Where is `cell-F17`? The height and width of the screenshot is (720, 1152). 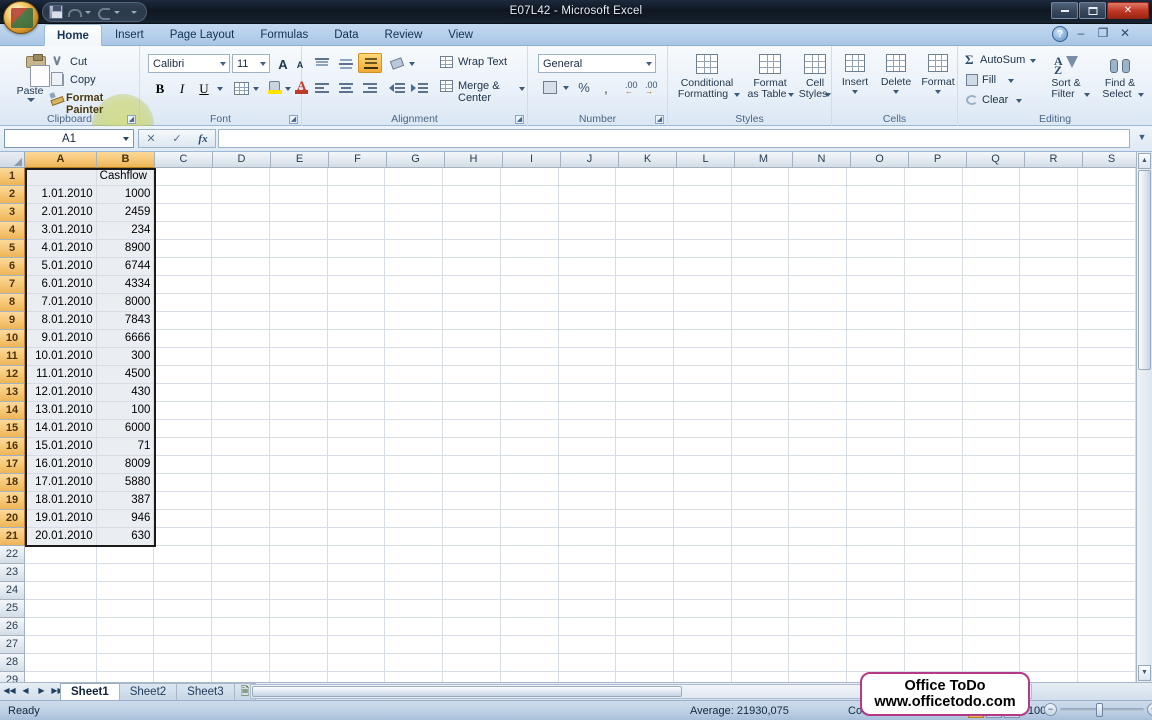 cell-F17 is located at coordinates (356, 465).